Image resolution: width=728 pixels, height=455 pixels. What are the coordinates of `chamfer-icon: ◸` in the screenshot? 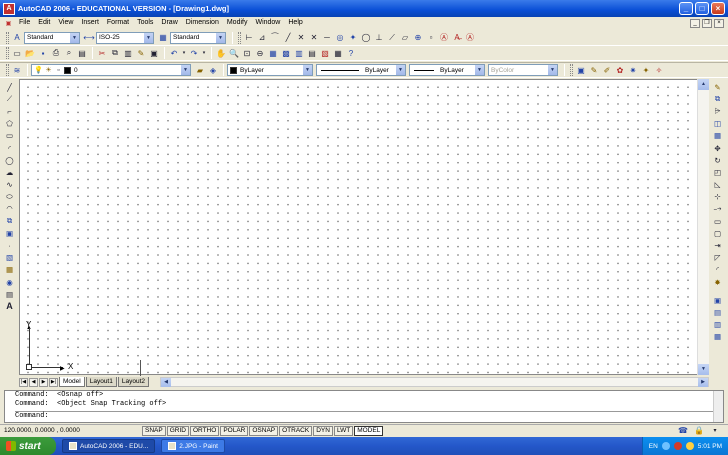 It's located at (718, 258).